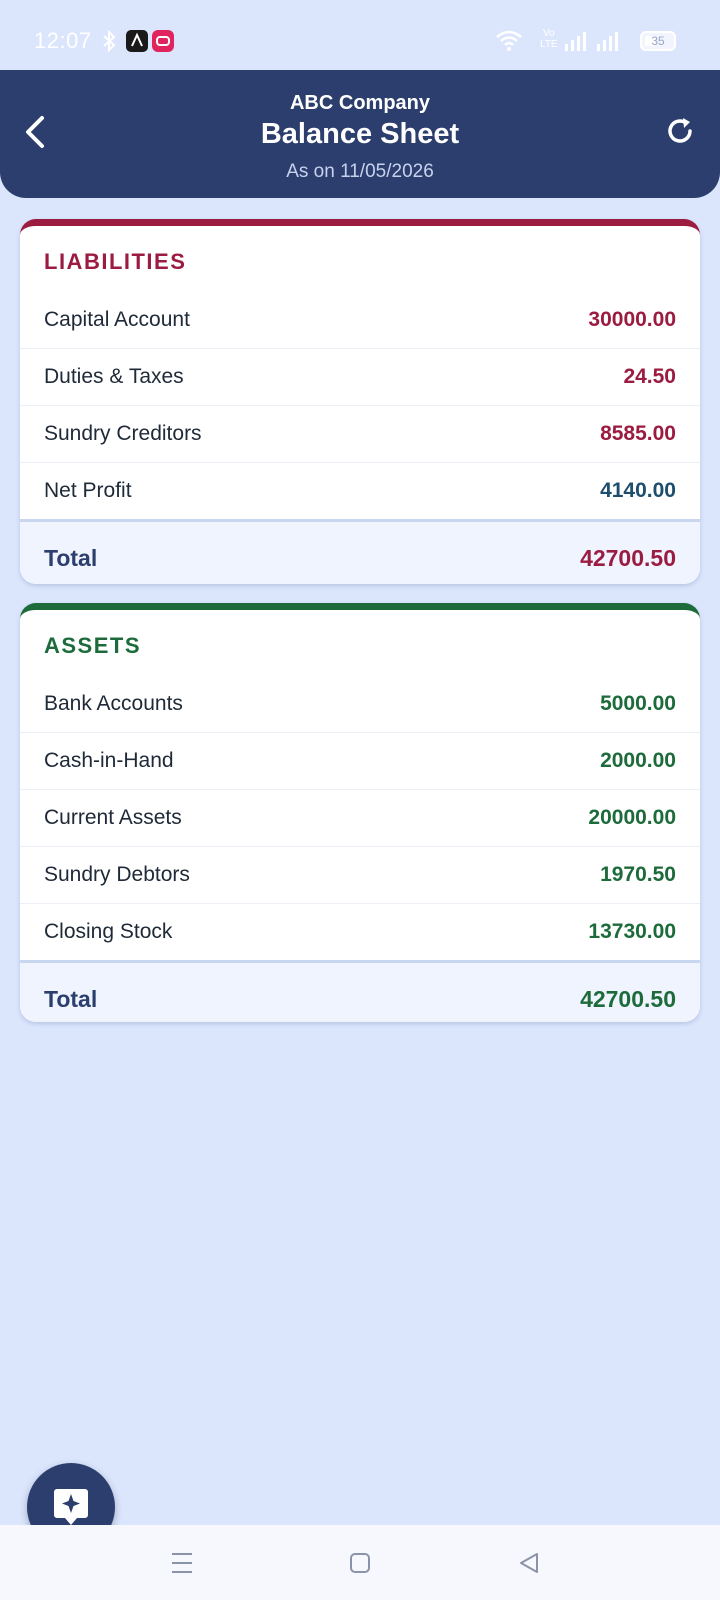 The height and width of the screenshot is (1600, 720). What do you see at coordinates (113, 817) in the screenshot?
I see `asset-row-label: Current Assets` at bounding box center [113, 817].